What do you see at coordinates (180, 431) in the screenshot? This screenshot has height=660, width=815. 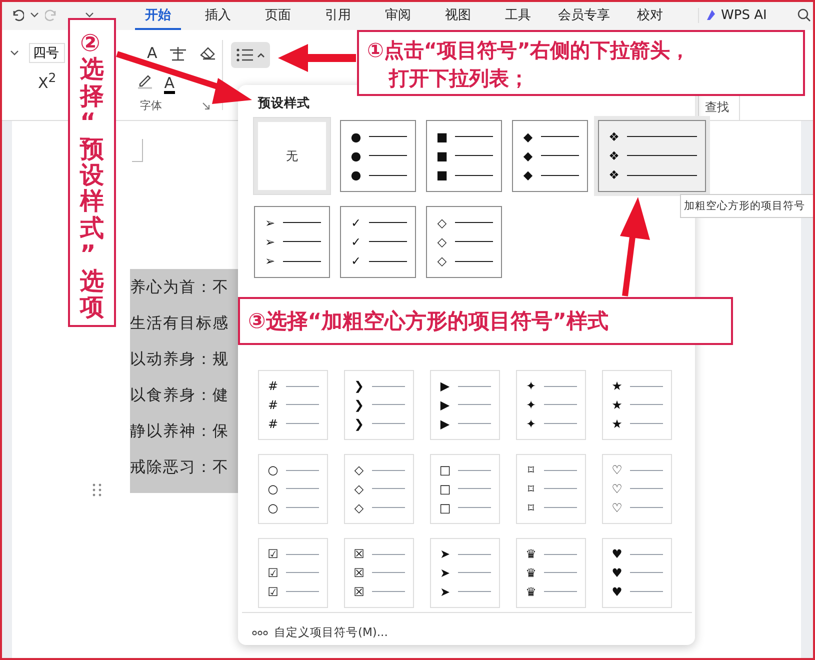 I see `paragraph-text: 静以养神：保` at bounding box center [180, 431].